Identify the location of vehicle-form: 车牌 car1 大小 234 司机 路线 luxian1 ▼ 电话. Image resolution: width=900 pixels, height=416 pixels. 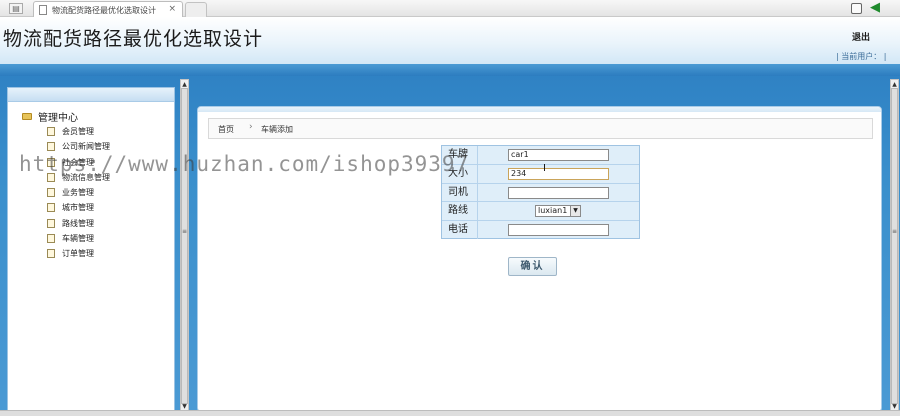
(540, 192).